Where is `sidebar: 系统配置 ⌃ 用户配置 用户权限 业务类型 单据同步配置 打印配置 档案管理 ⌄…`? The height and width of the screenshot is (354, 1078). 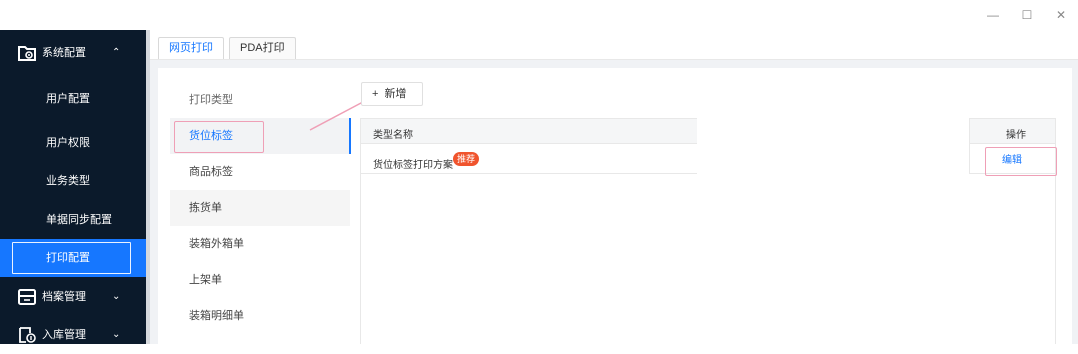
sidebar: 系统配置 ⌃ 用户配置 用户权限 业务类型 单据同步配置 打印配置 档案管理 ⌄… is located at coordinates (73, 187).